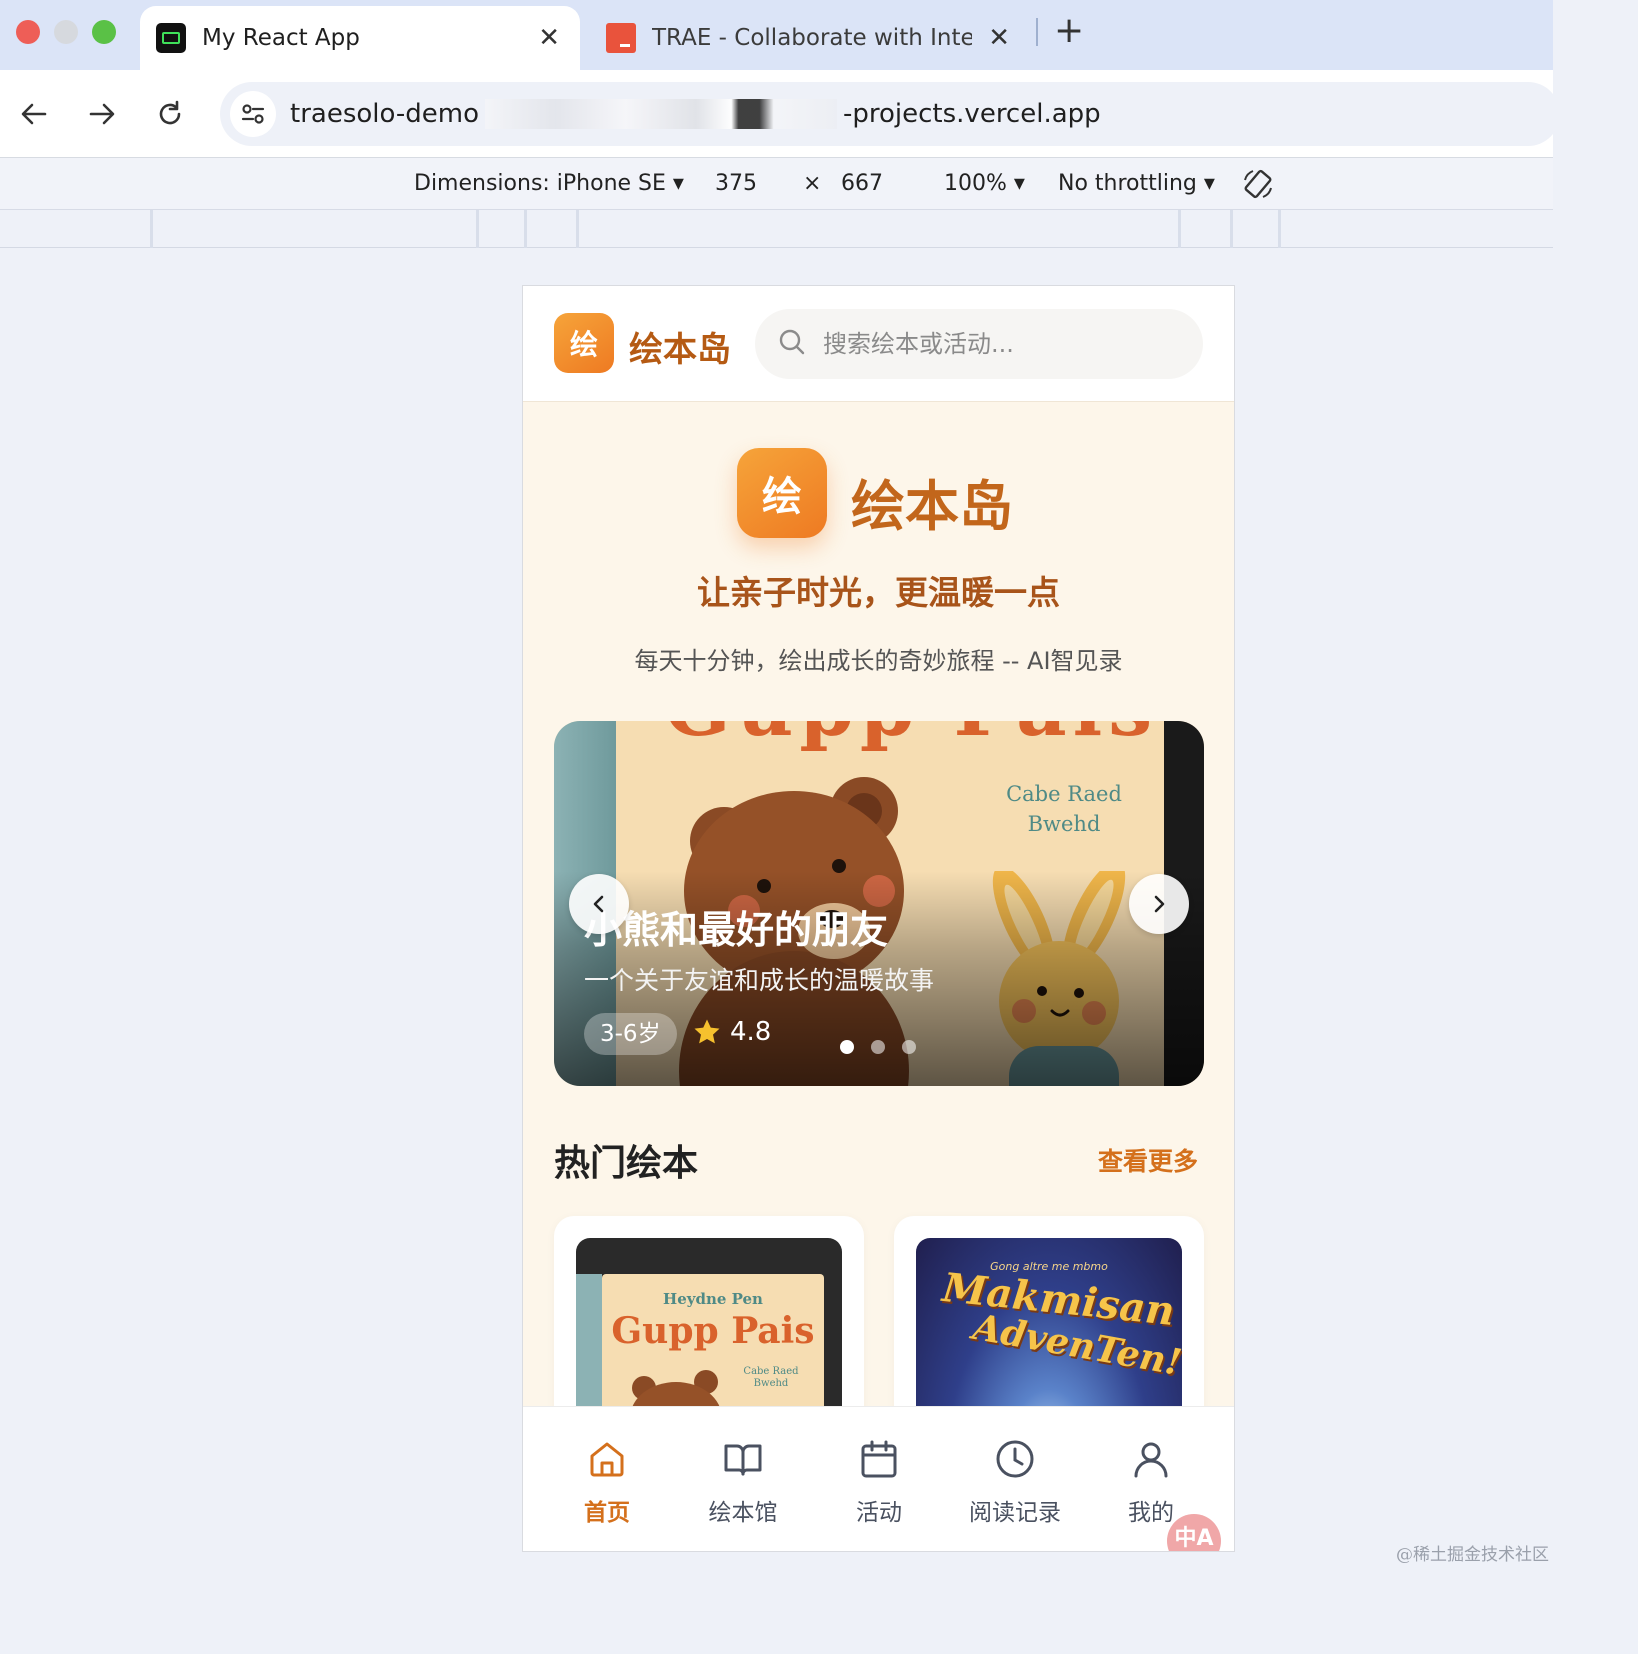  I want to click on carousel-prev-button, so click(599, 904).